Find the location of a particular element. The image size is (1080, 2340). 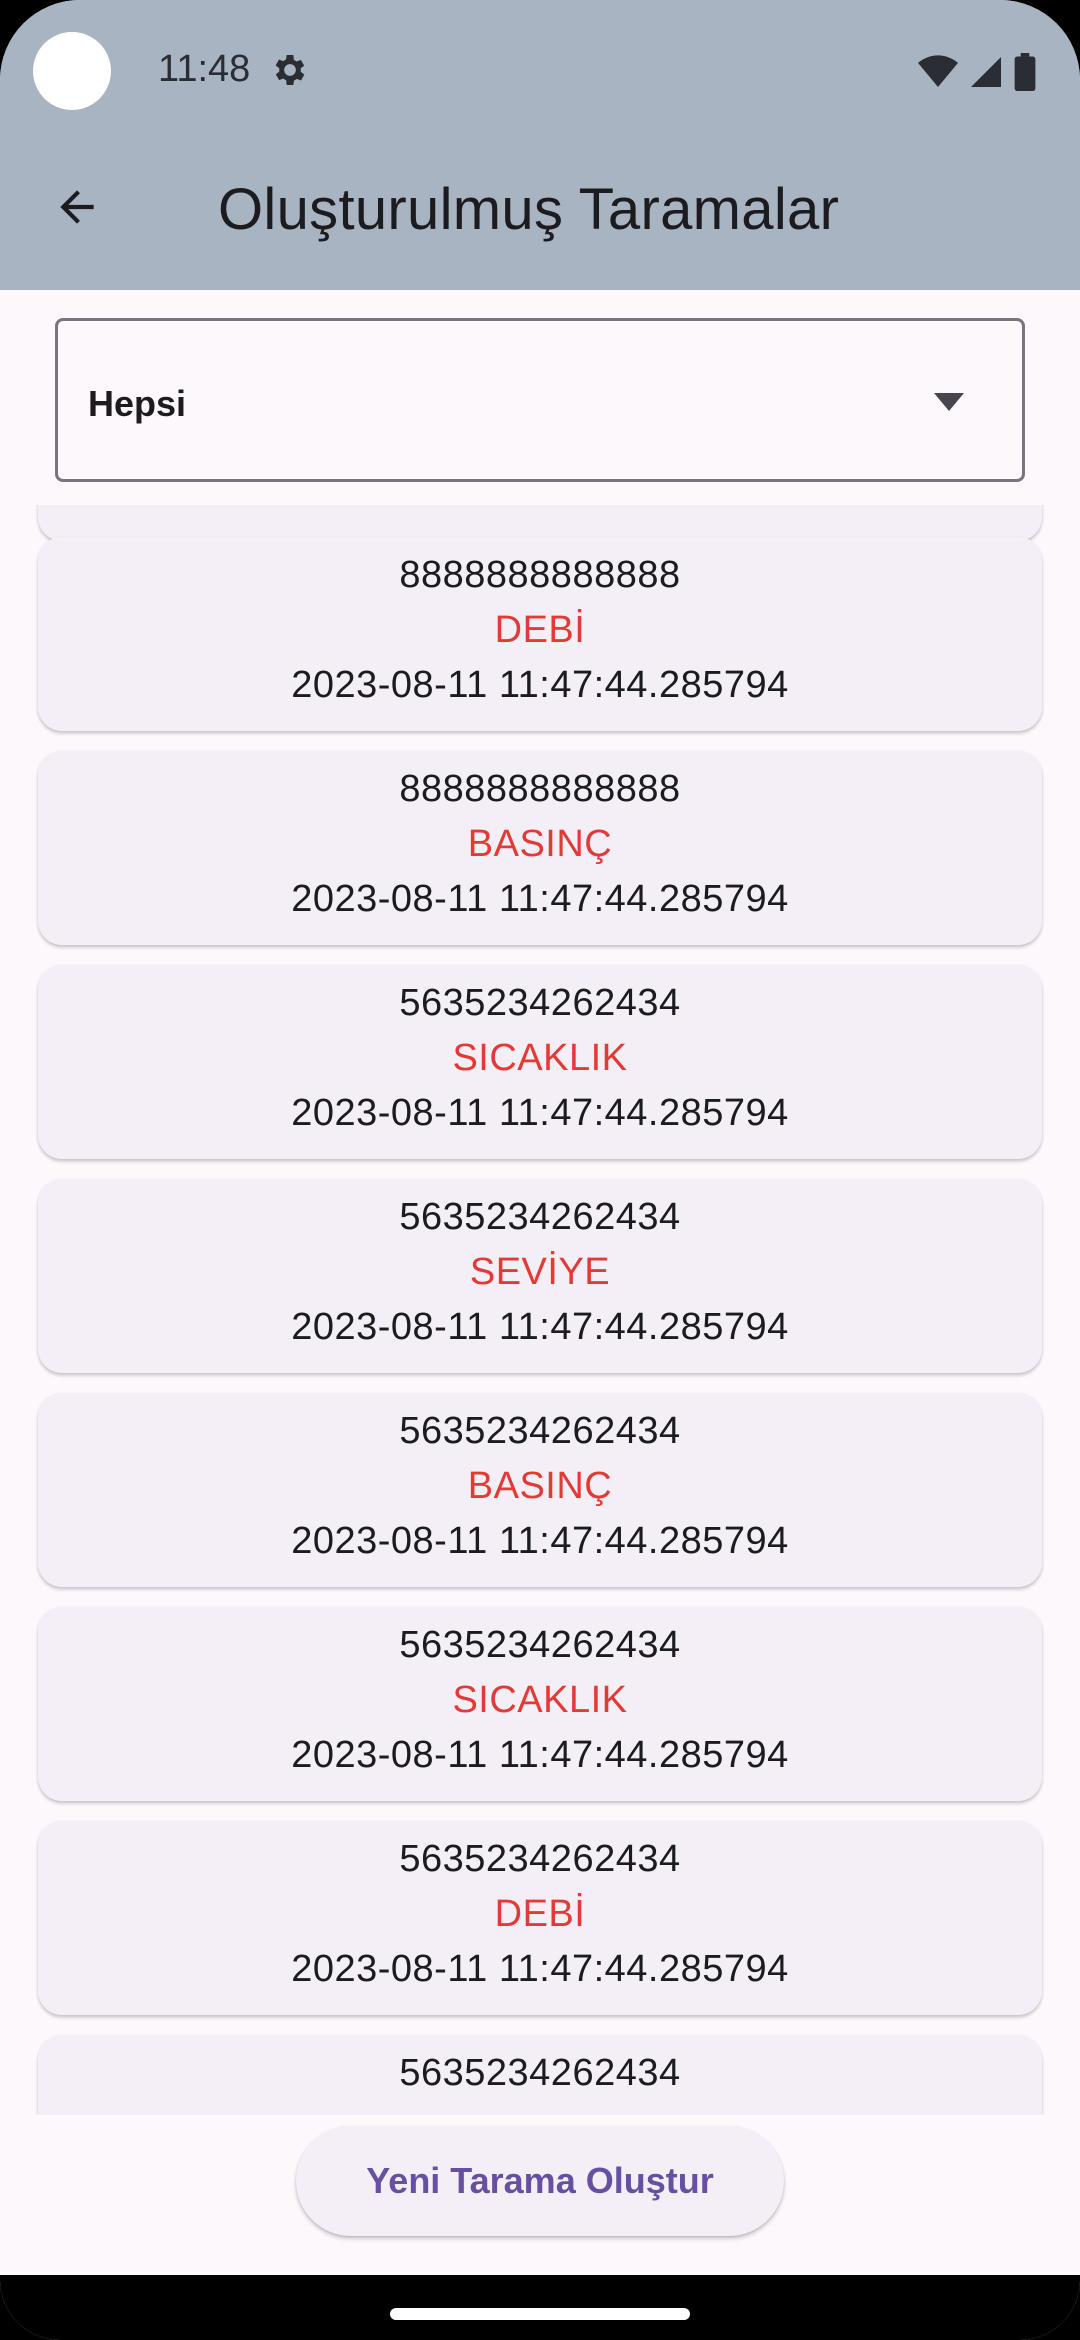

home-gesture-handle is located at coordinates (540, 2314).